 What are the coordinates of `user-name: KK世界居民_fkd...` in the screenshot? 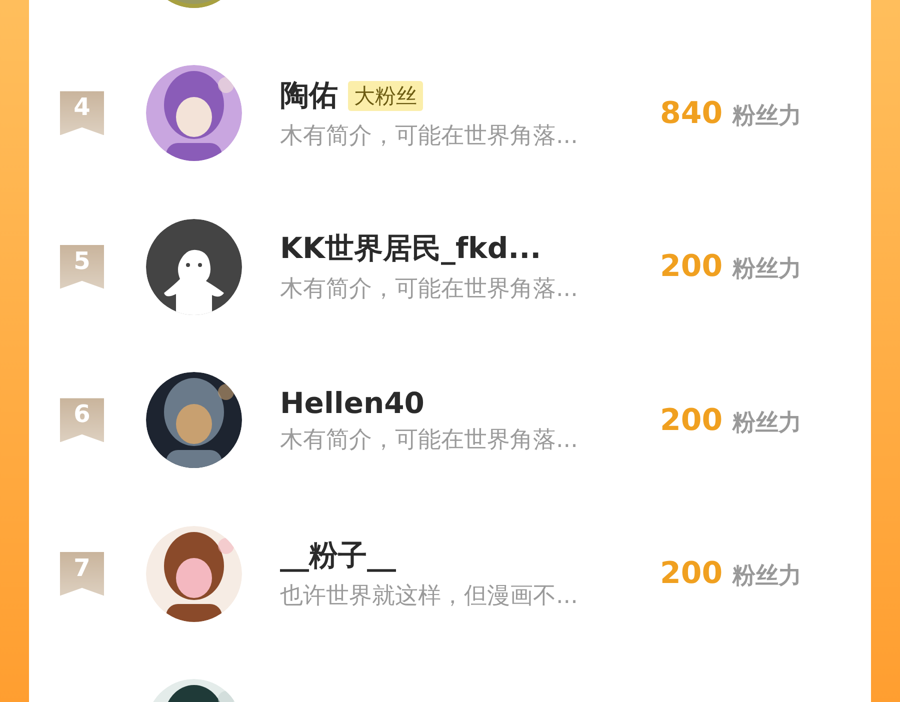 It's located at (411, 249).